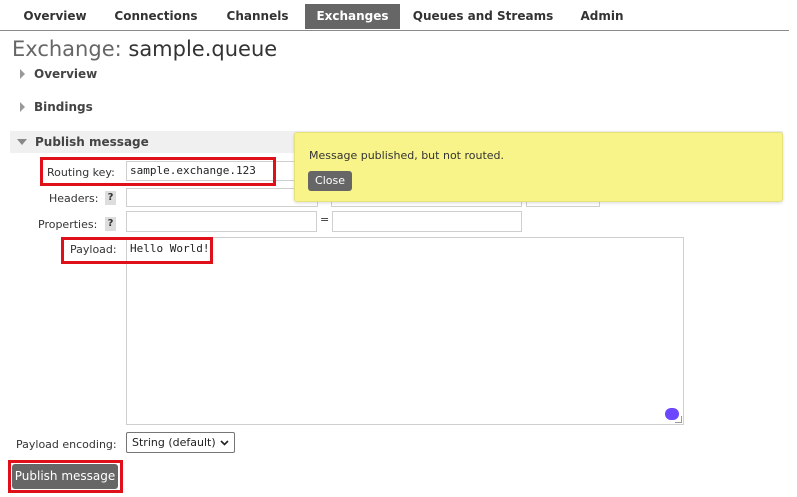  Describe the element at coordinates (257, 16) in the screenshot. I see `tab-channels: Channels` at that location.